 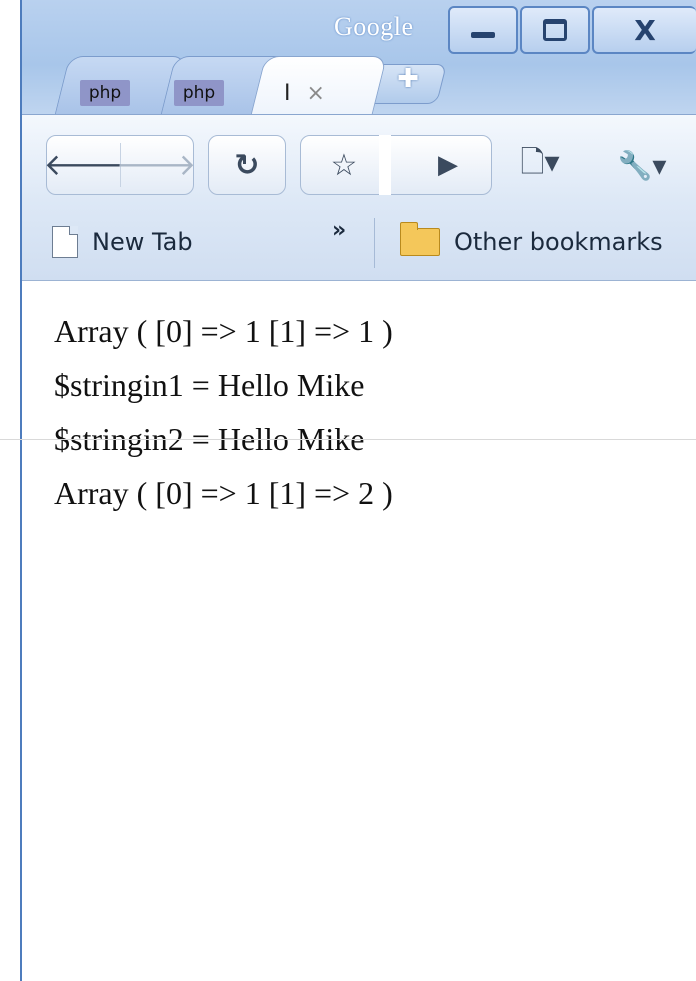 What do you see at coordinates (209, 385) in the screenshot?
I see `output-line: $stringin1 = Hello Mike` at bounding box center [209, 385].